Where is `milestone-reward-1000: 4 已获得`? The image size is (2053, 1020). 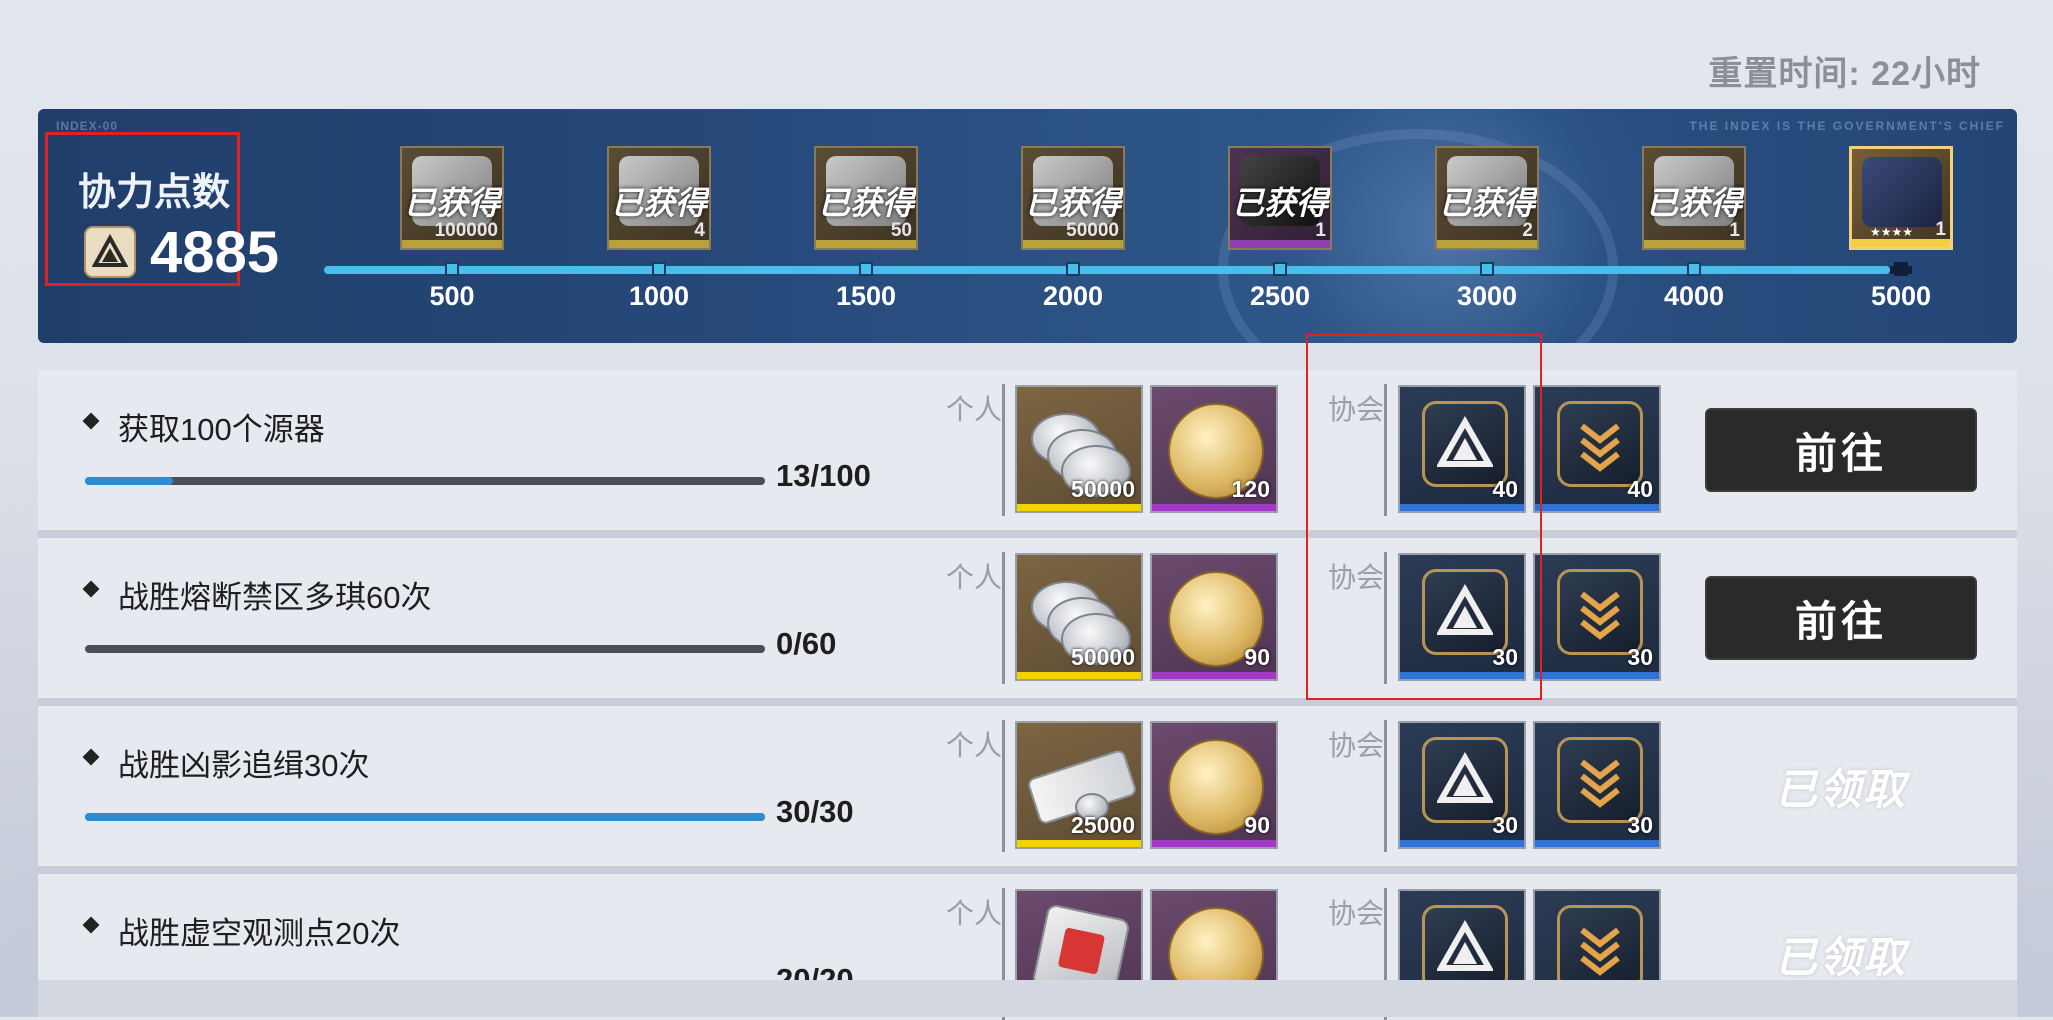 milestone-reward-1000: 4 已获得 is located at coordinates (659, 198).